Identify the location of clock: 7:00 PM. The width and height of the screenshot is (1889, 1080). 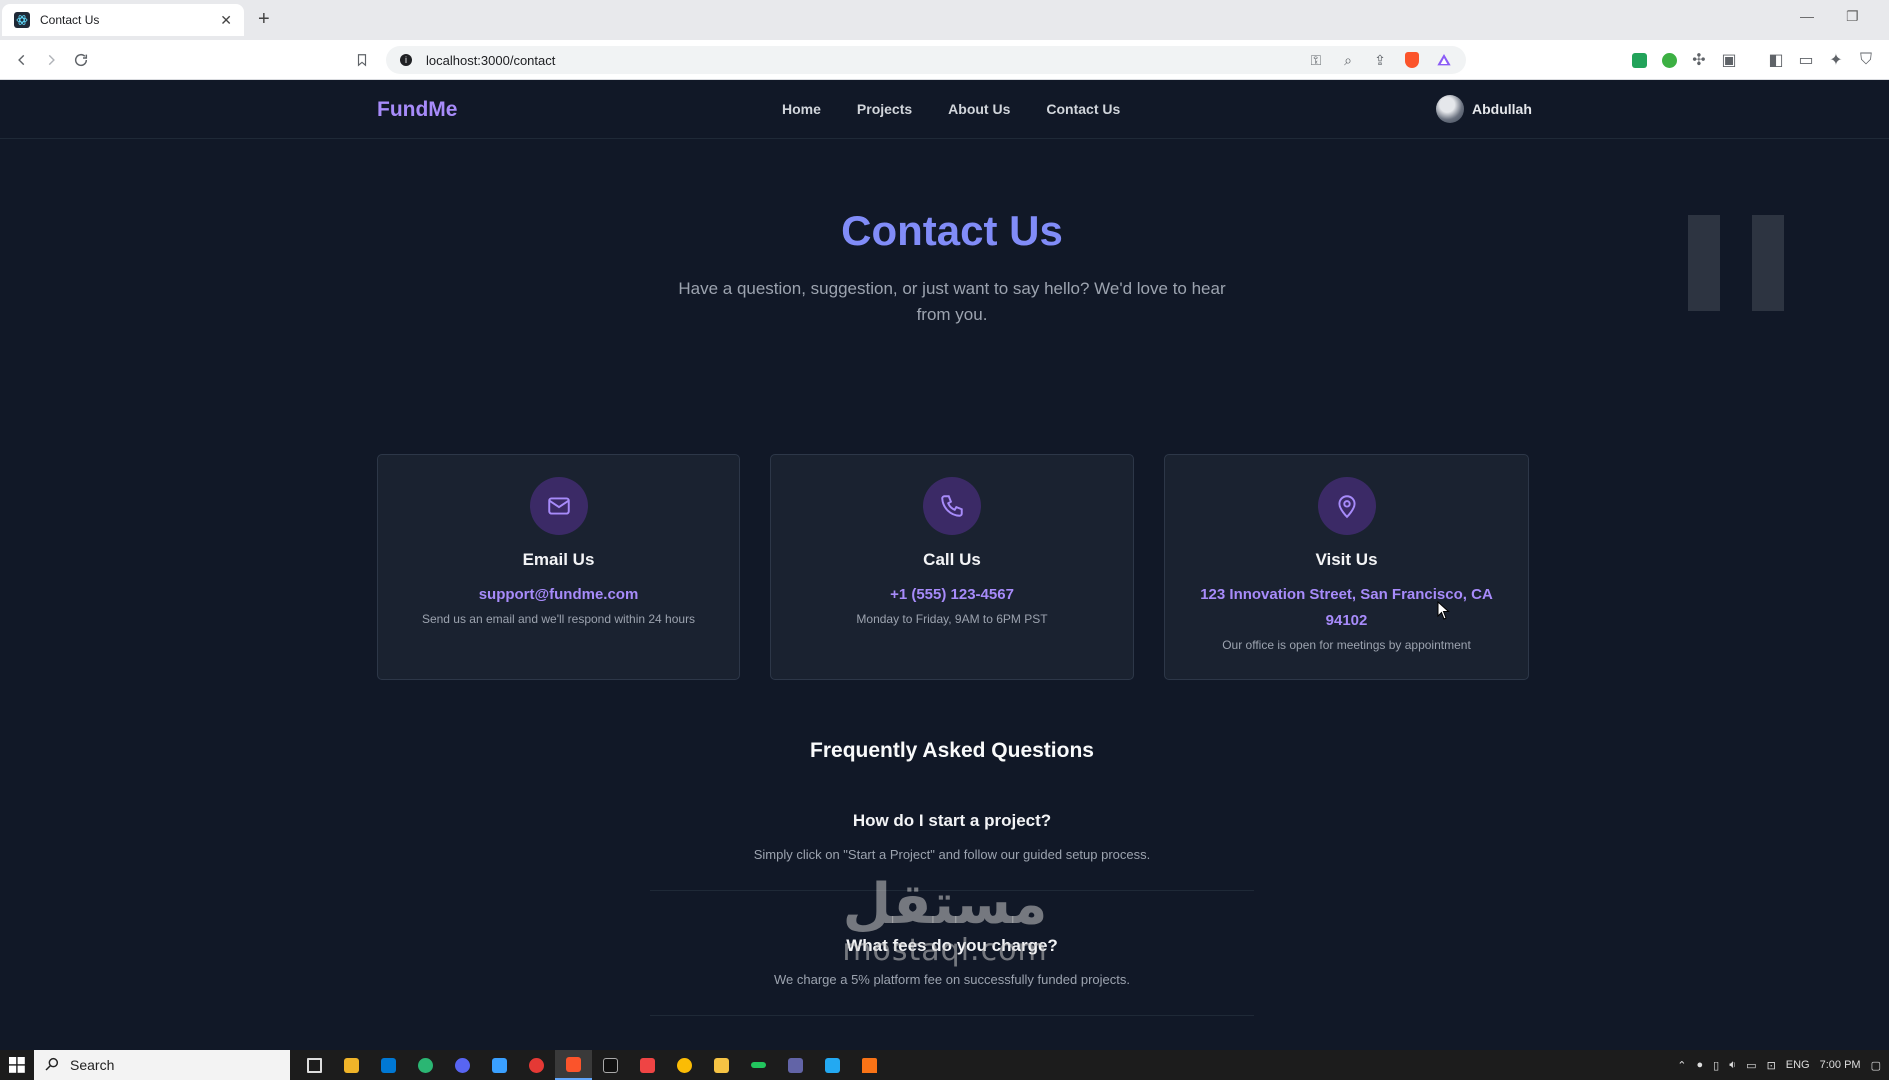
(1840, 1065).